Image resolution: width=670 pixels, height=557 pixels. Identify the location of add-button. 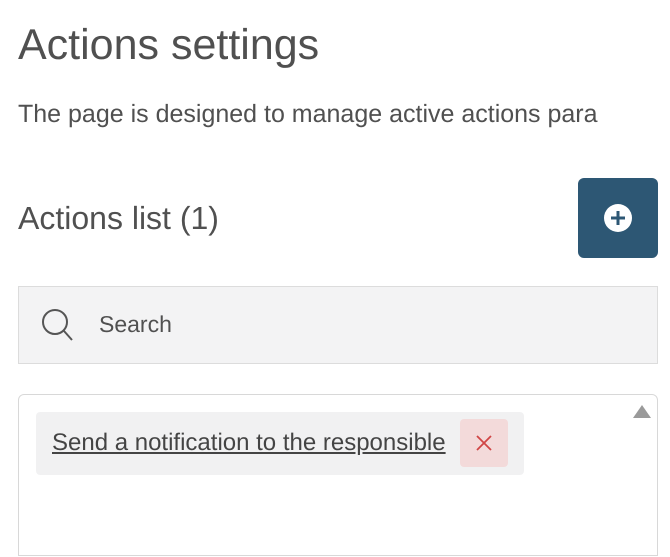
(618, 218).